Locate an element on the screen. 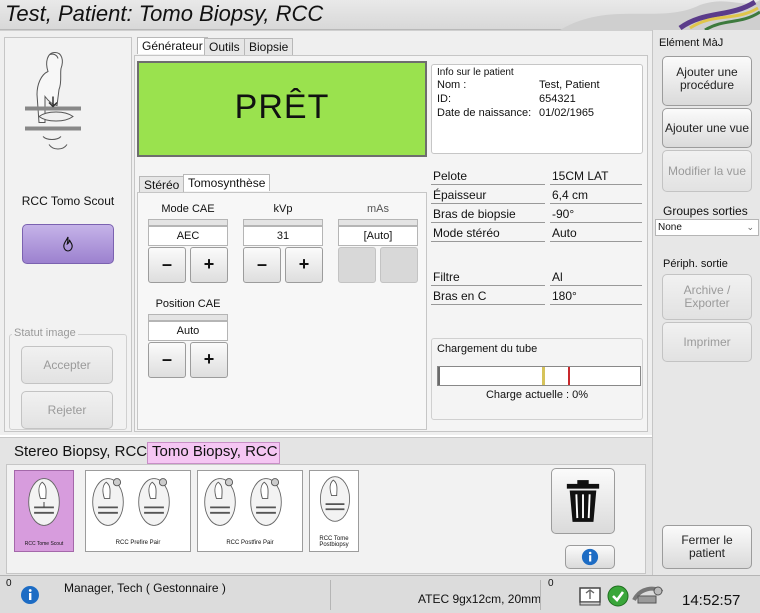 The image size is (760, 613). param-label: Pelote is located at coordinates (488, 176).